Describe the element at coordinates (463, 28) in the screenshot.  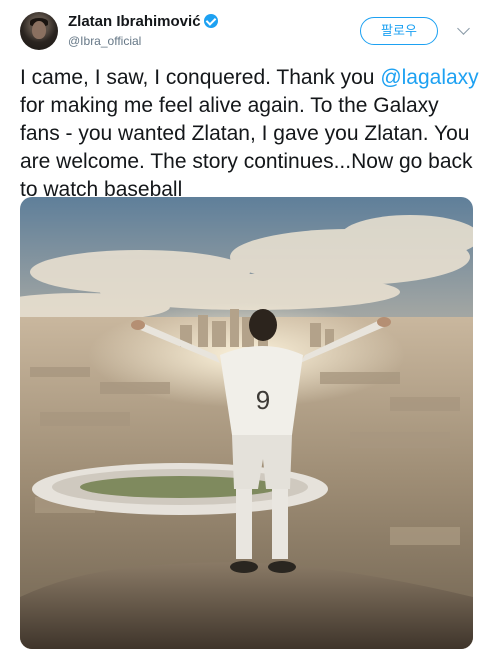
I see `chevron-down-icon` at that location.